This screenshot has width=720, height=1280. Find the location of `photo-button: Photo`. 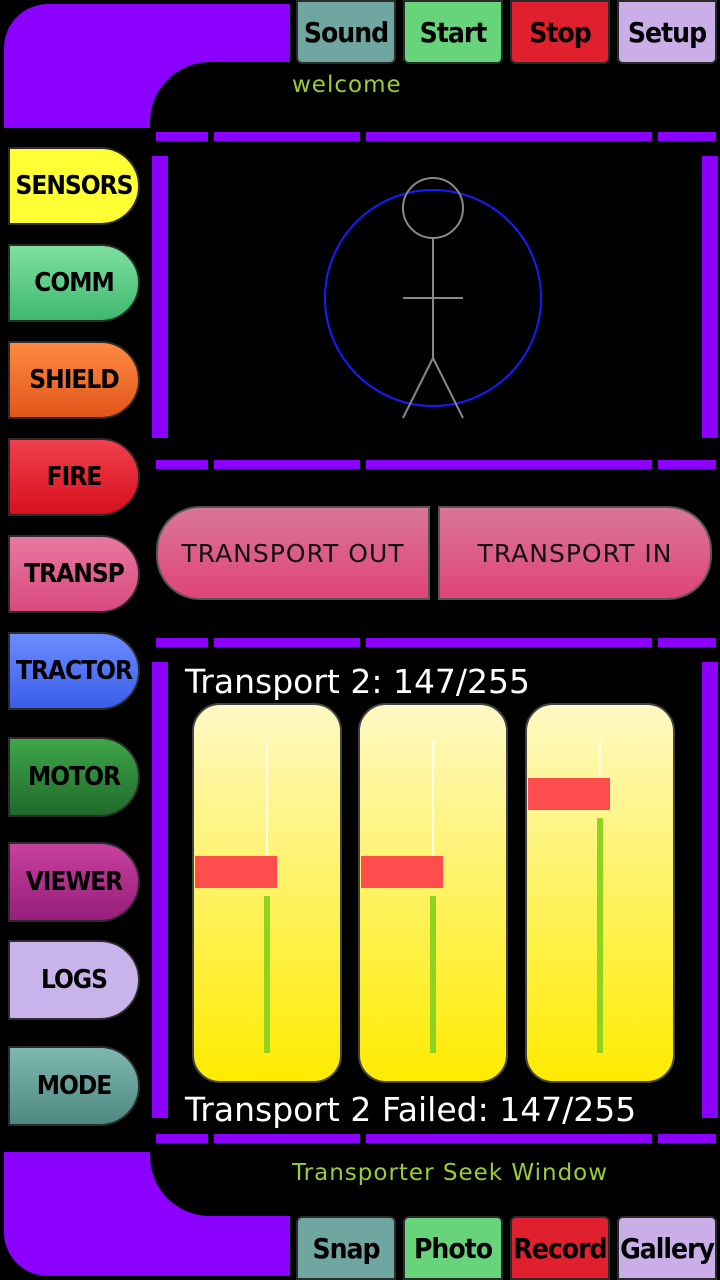

photo-button: Photo is located at coordinates (453, 1248).